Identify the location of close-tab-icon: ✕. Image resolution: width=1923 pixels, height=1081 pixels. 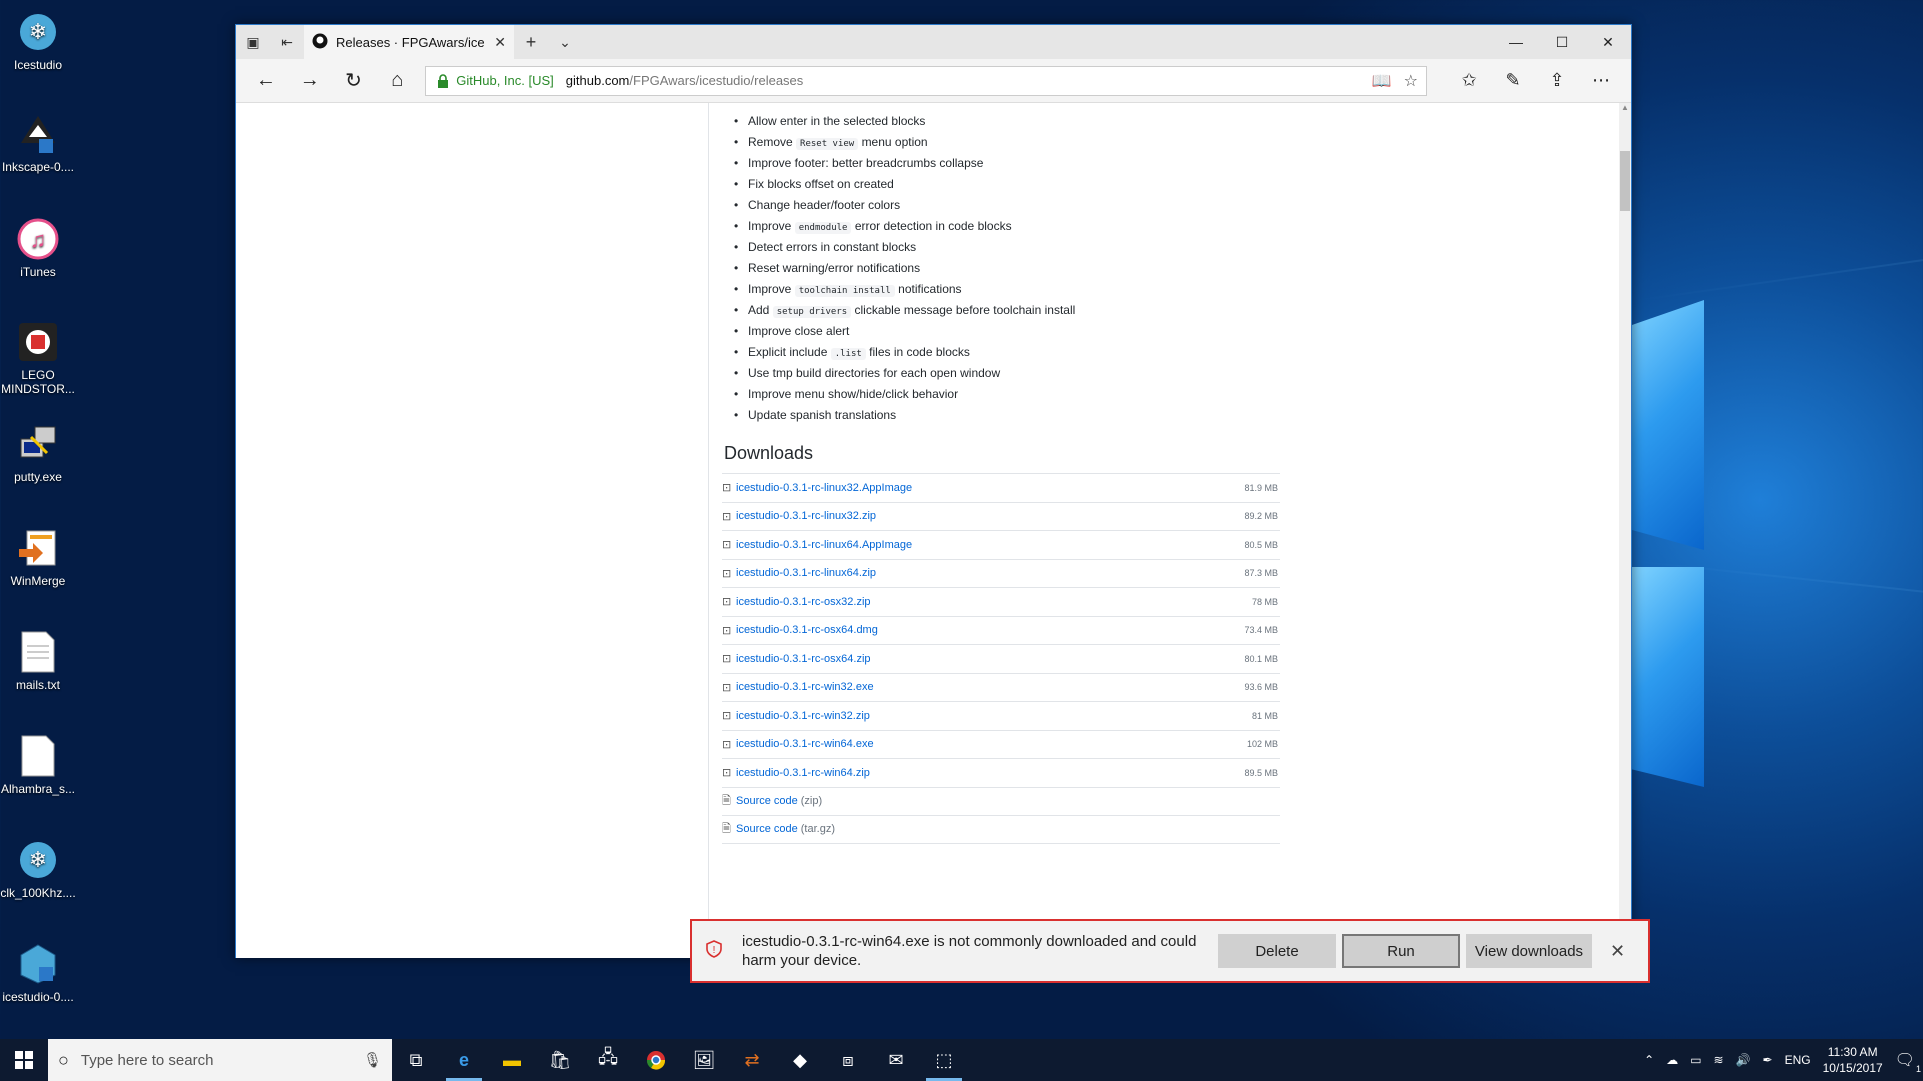
(500, 42).